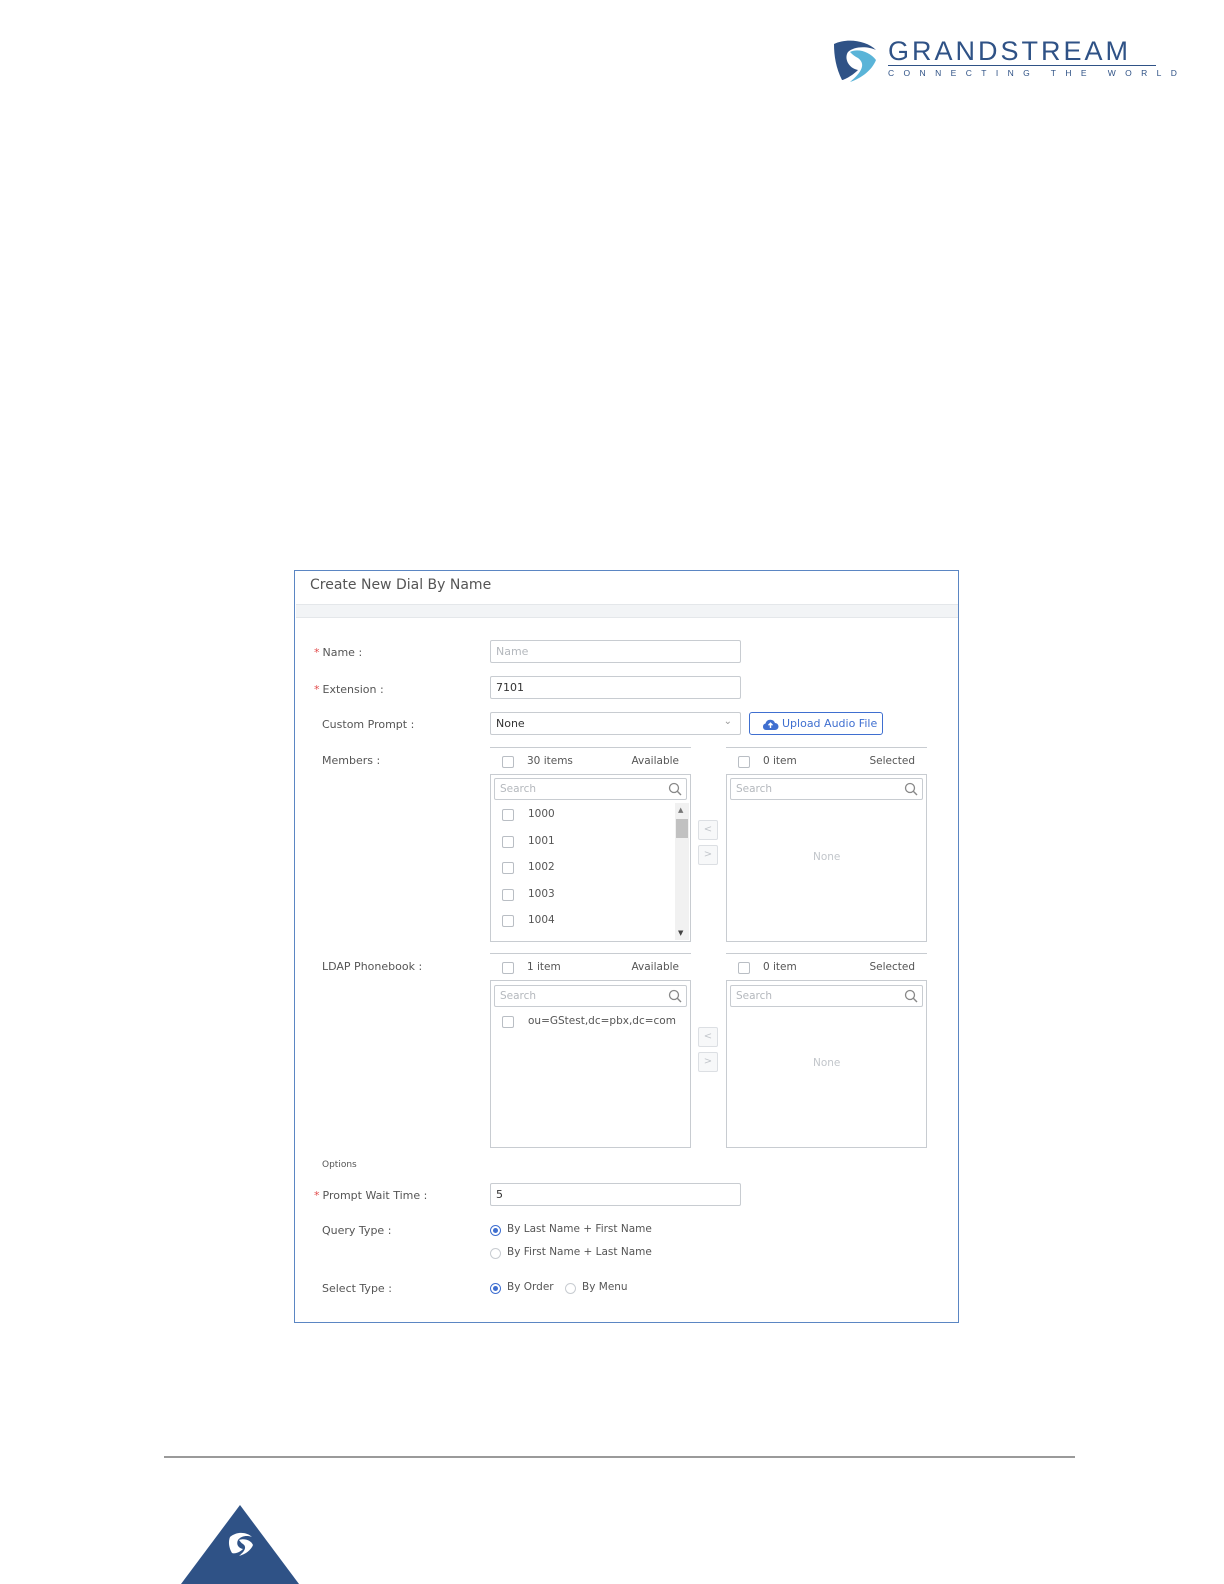  Describe the element at coordinates (619, 1457) in the screenshot. I see `footer-divider` at that location.